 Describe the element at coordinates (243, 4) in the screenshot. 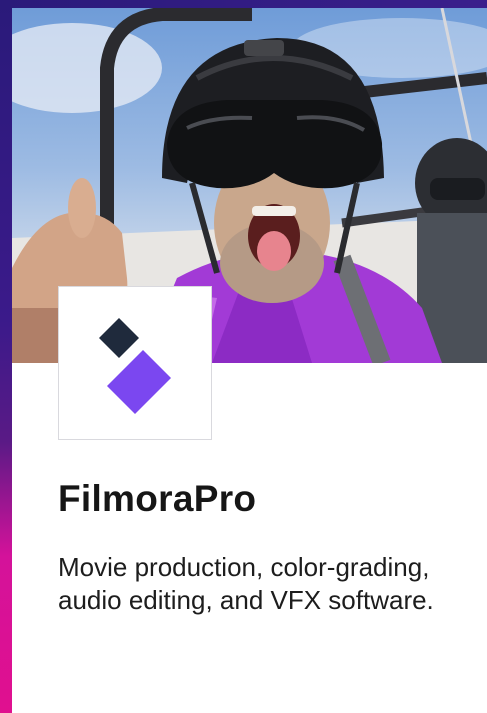

I see `top-accent-strip` at that location.